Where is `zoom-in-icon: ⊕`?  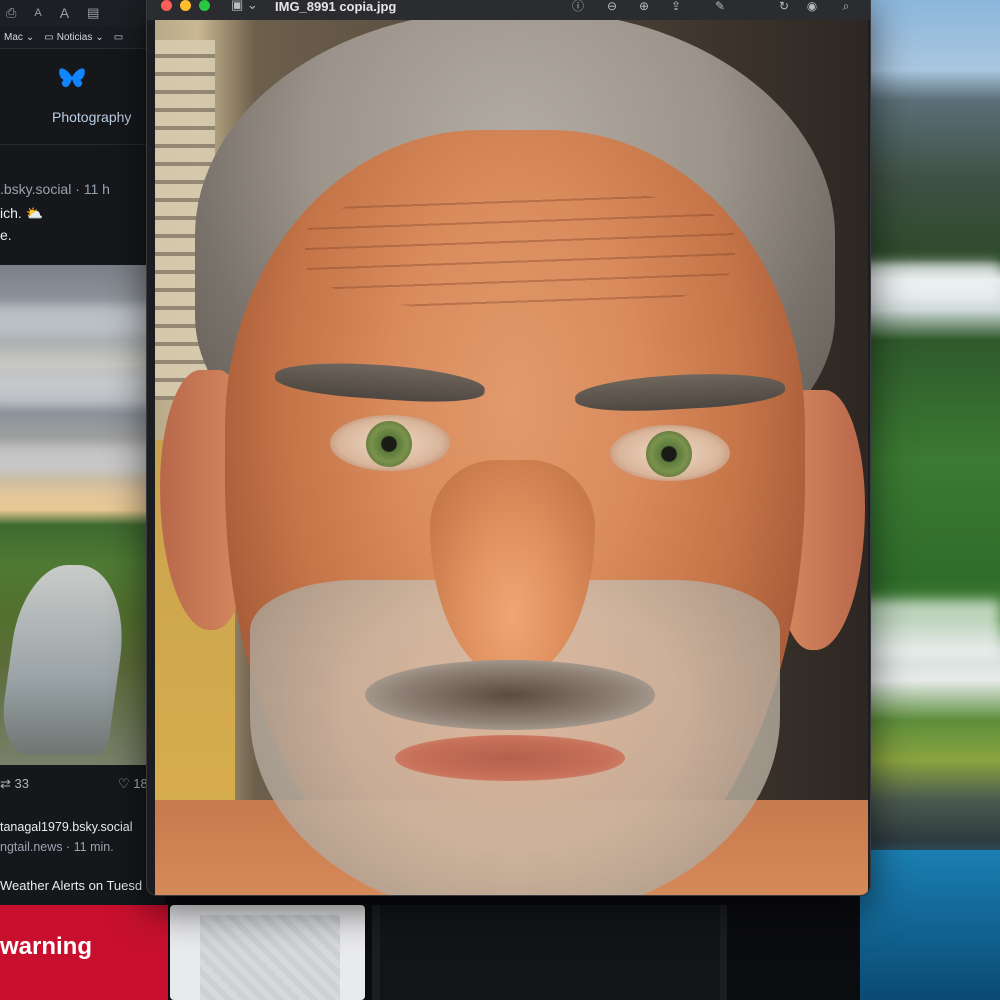
zoom-in-icon: ⊕ is located at coordinates (644, 7).